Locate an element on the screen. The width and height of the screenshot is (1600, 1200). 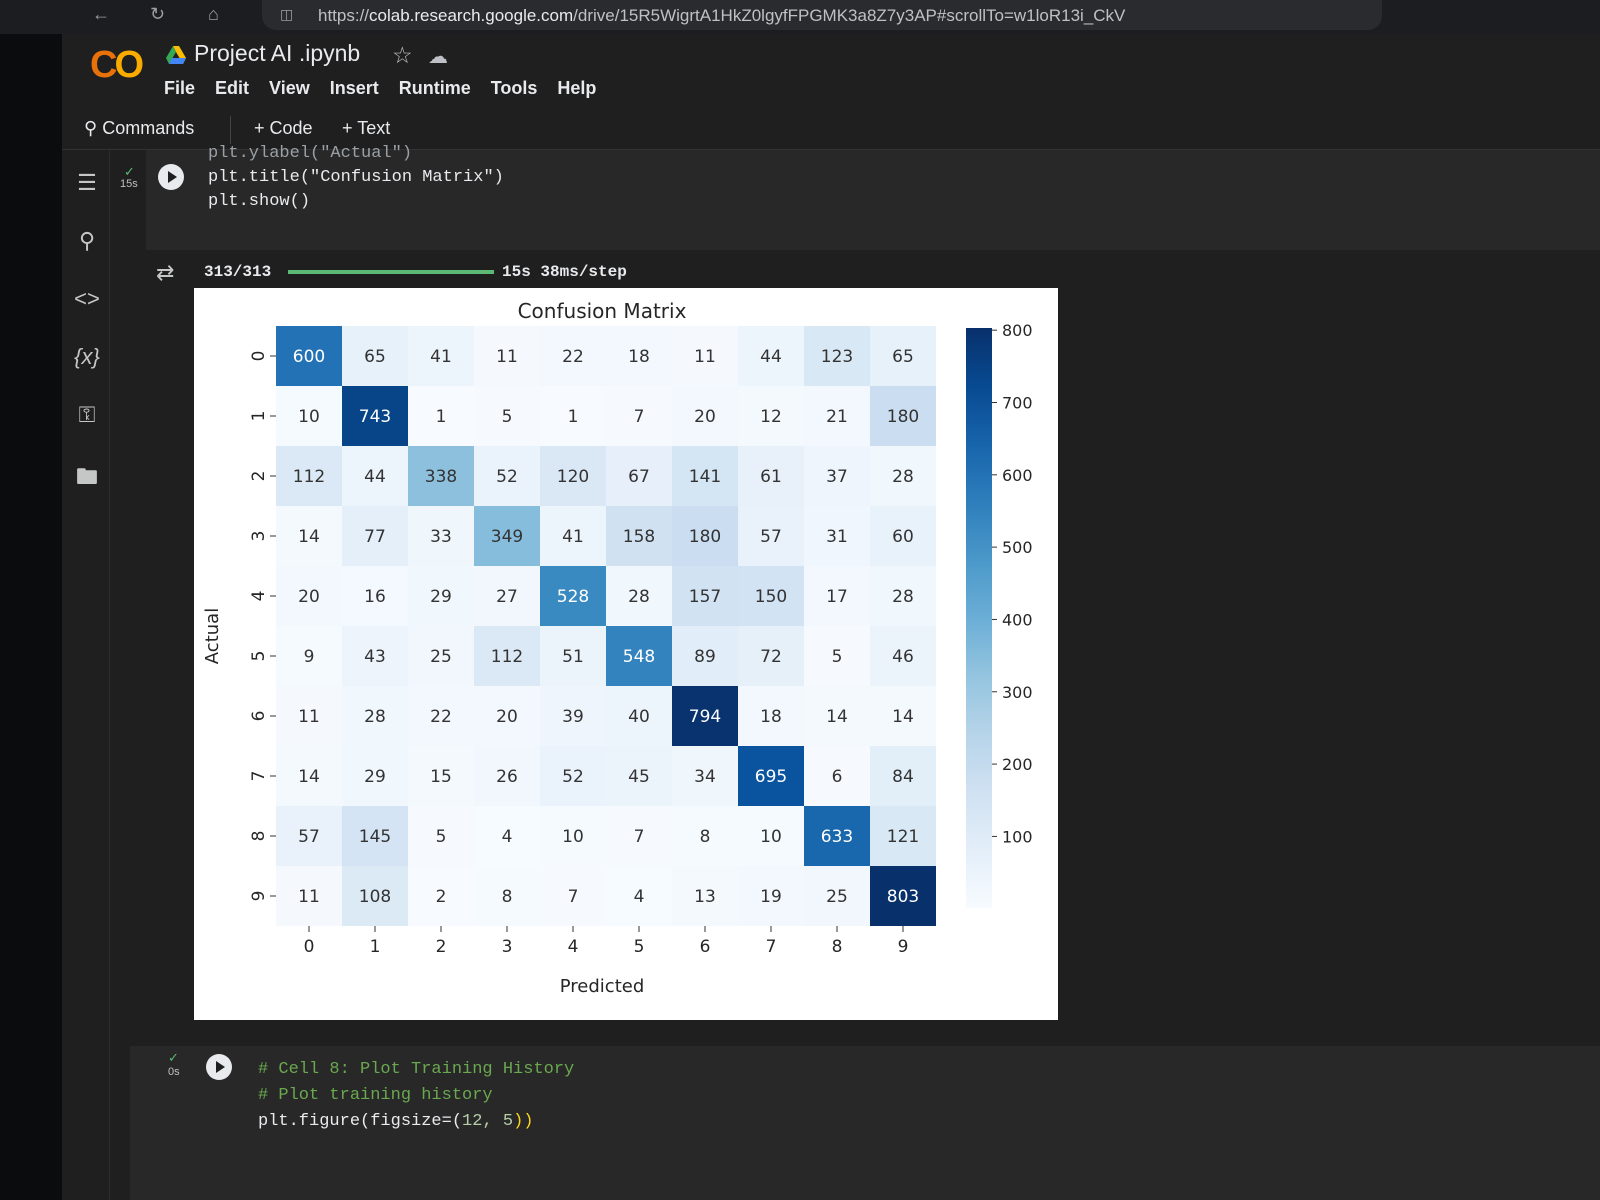
table-of-contents-icon: ☰ is located at coordinates (87, 185).